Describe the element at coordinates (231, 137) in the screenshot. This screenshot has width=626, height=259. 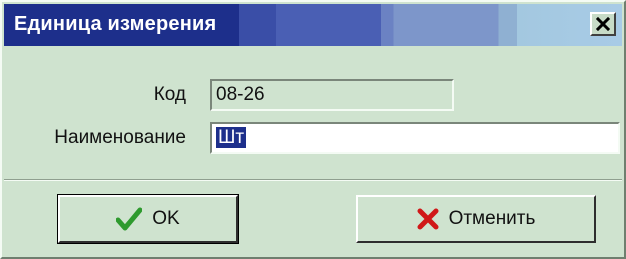
I see `name-value-selected: Шт` at that location.